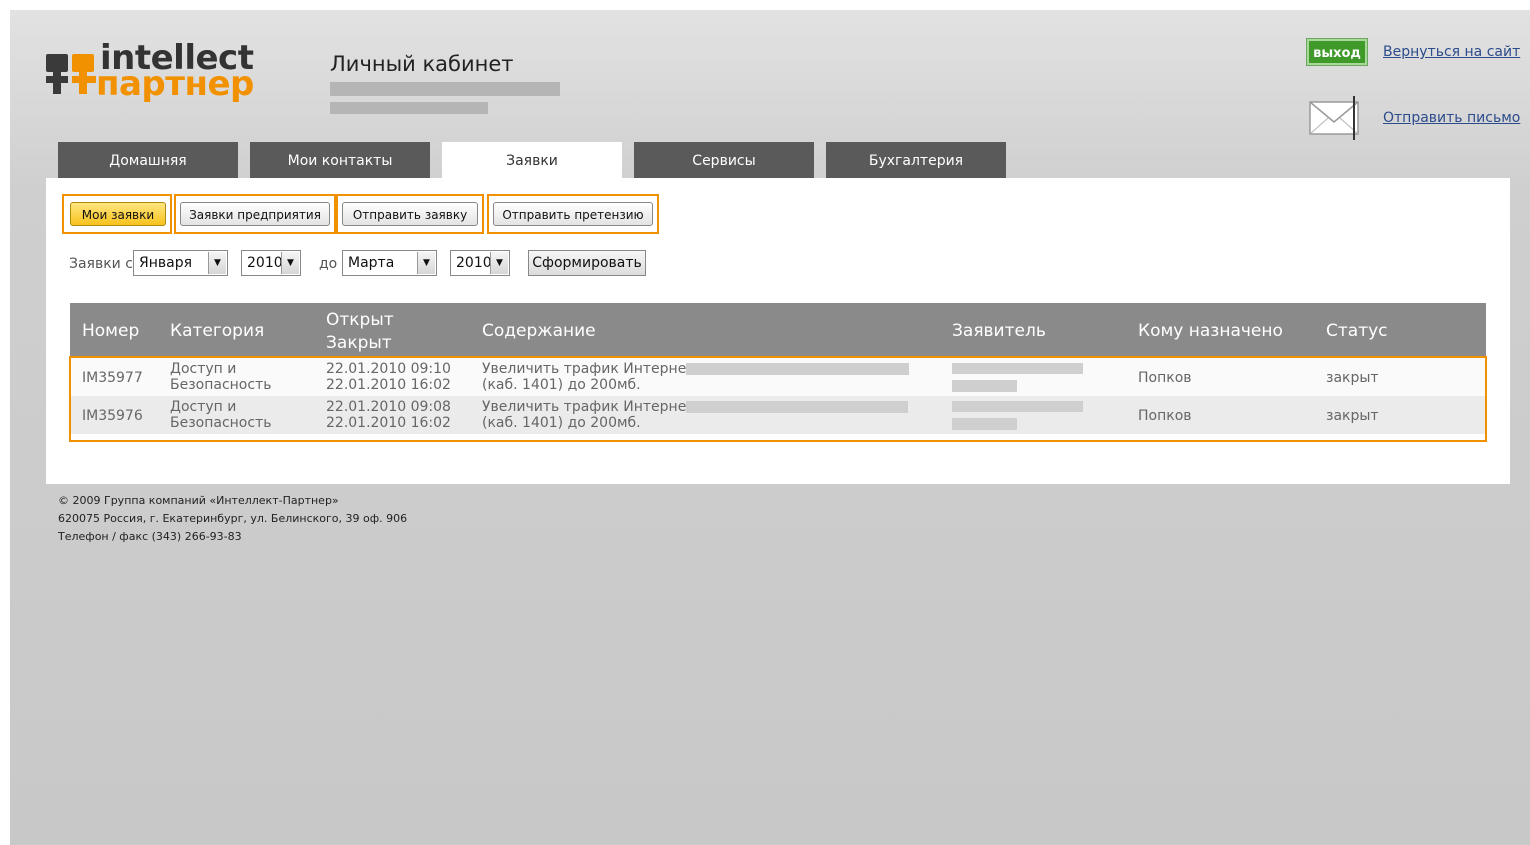 This screenshot has width=1530, height=845. I want to click on tab-accounting: Бухгалтерия, so click(916, 160).